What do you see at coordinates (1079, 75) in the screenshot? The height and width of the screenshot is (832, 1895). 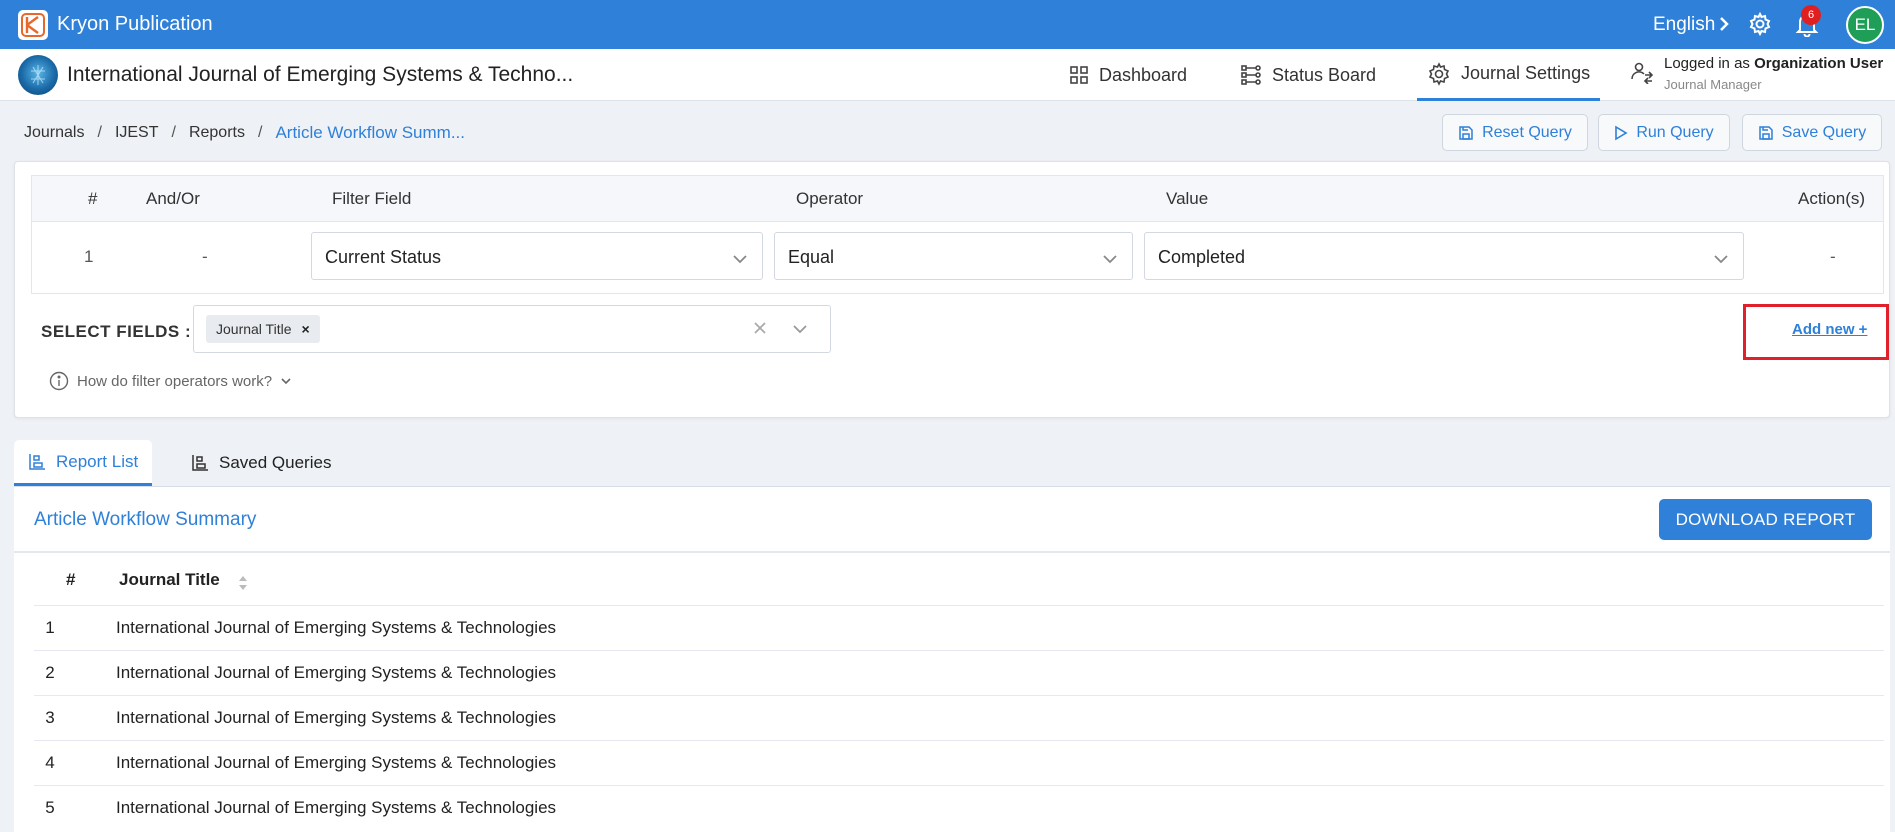 I see `dashboard-grid-icon` at bounding box center [1079, 75].